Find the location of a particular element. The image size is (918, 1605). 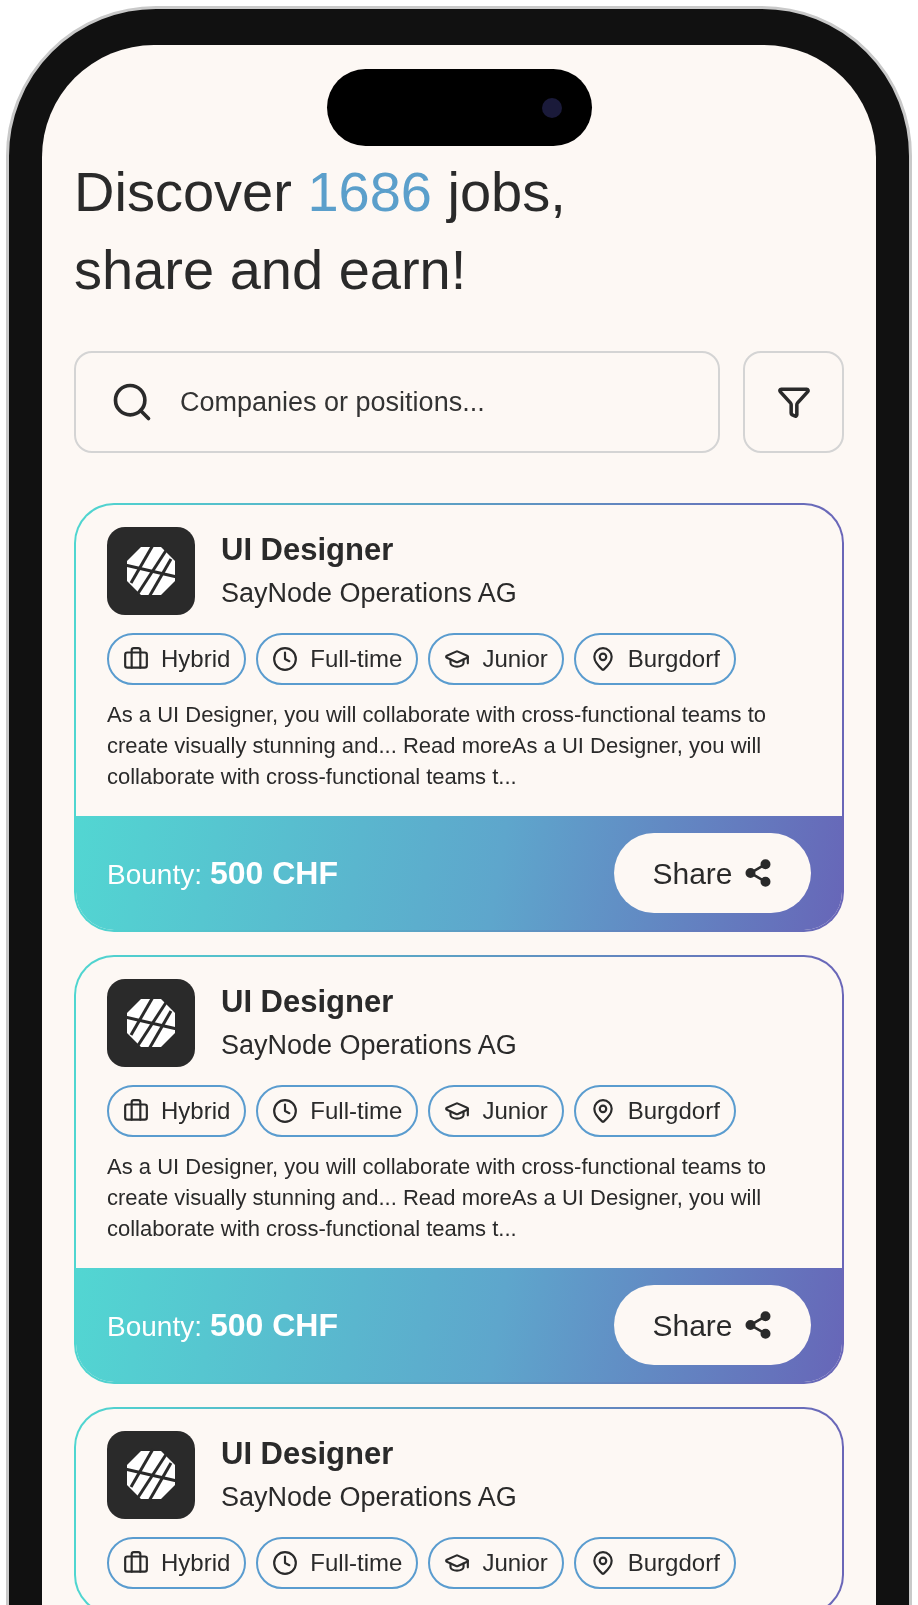

filter-button is located at coordinates (793, 402).